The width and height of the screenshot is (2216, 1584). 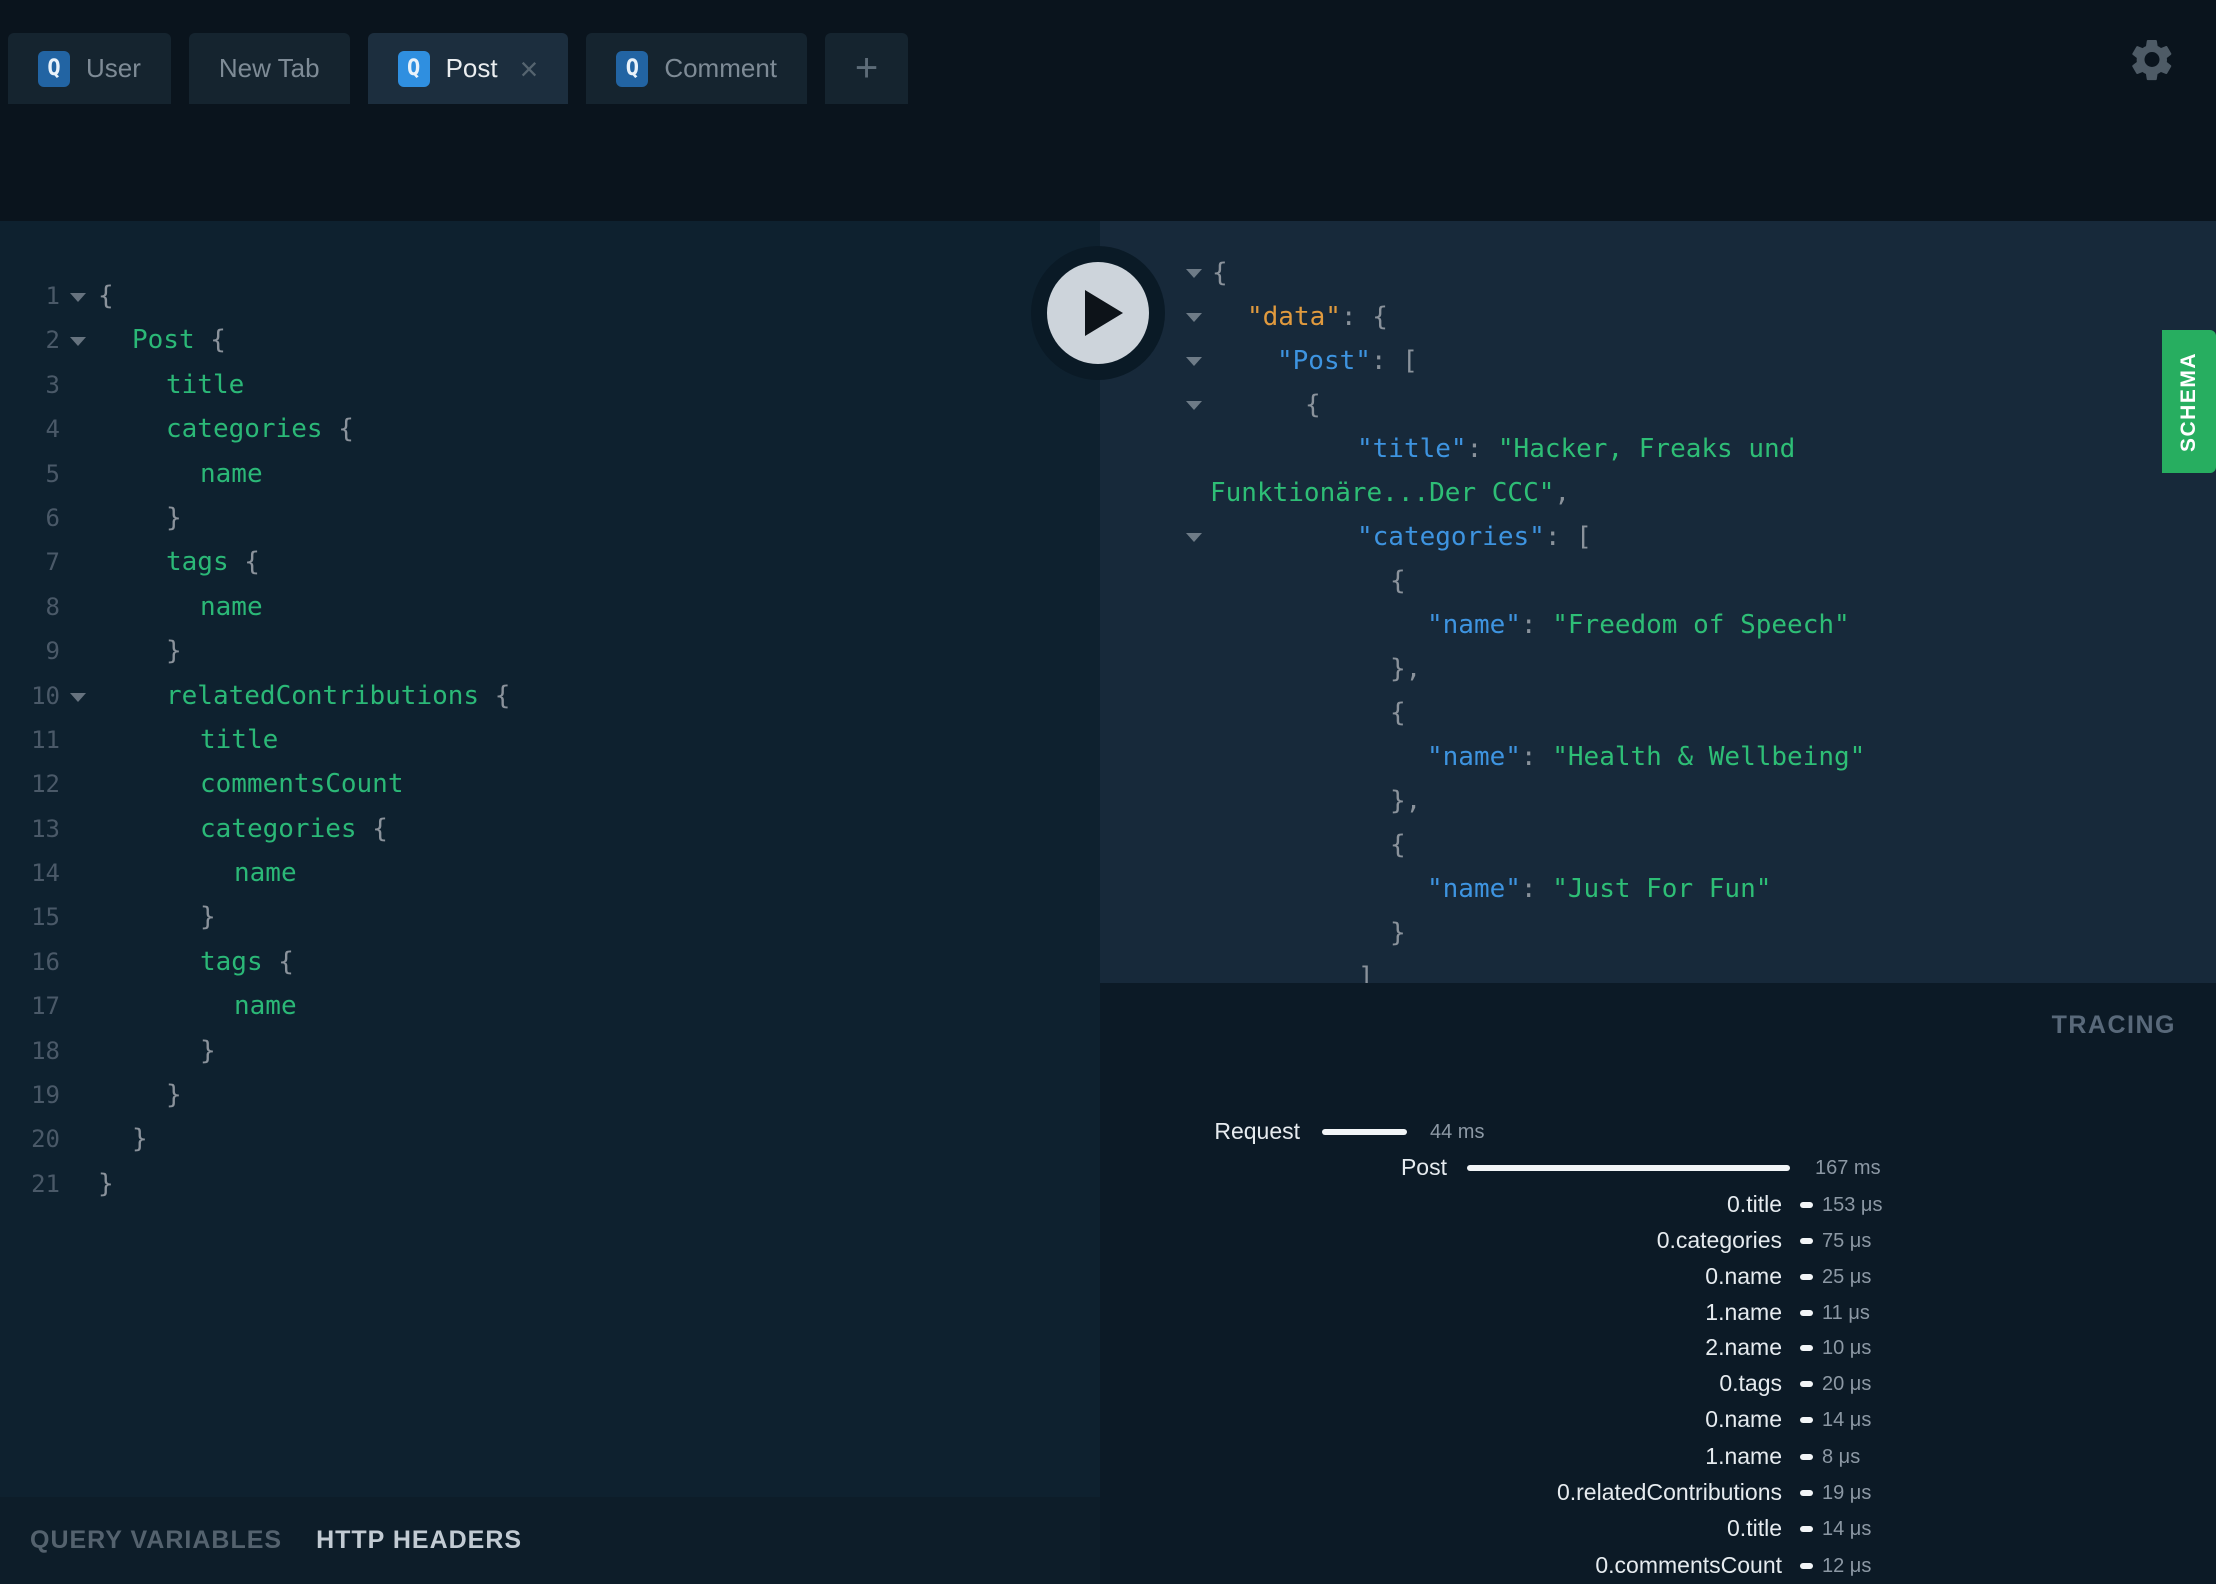 I want to click on tracing-label: 0.tags, so click(x=1750, y=1383).